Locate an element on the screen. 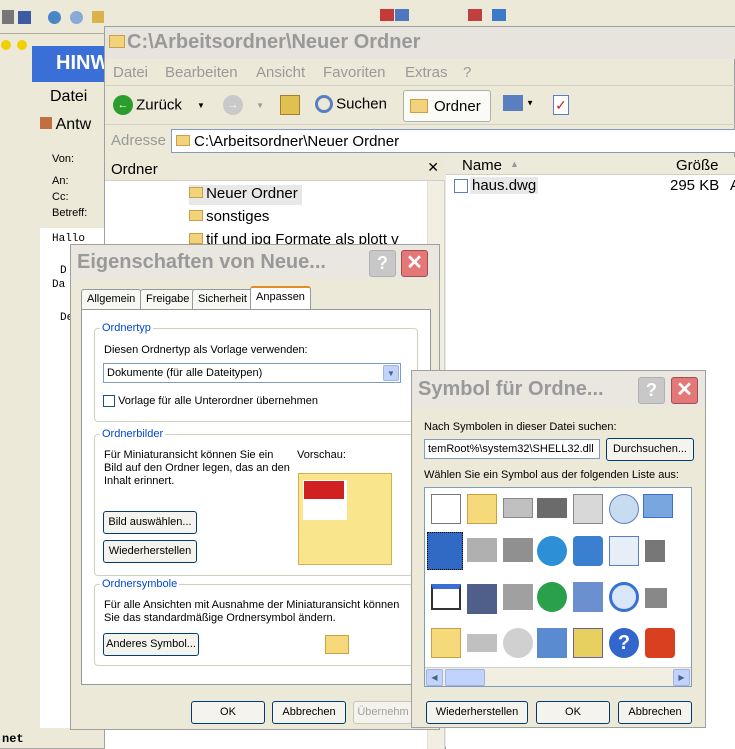  menu-ansicht: Ansicht is located at coordinates (280, 72).